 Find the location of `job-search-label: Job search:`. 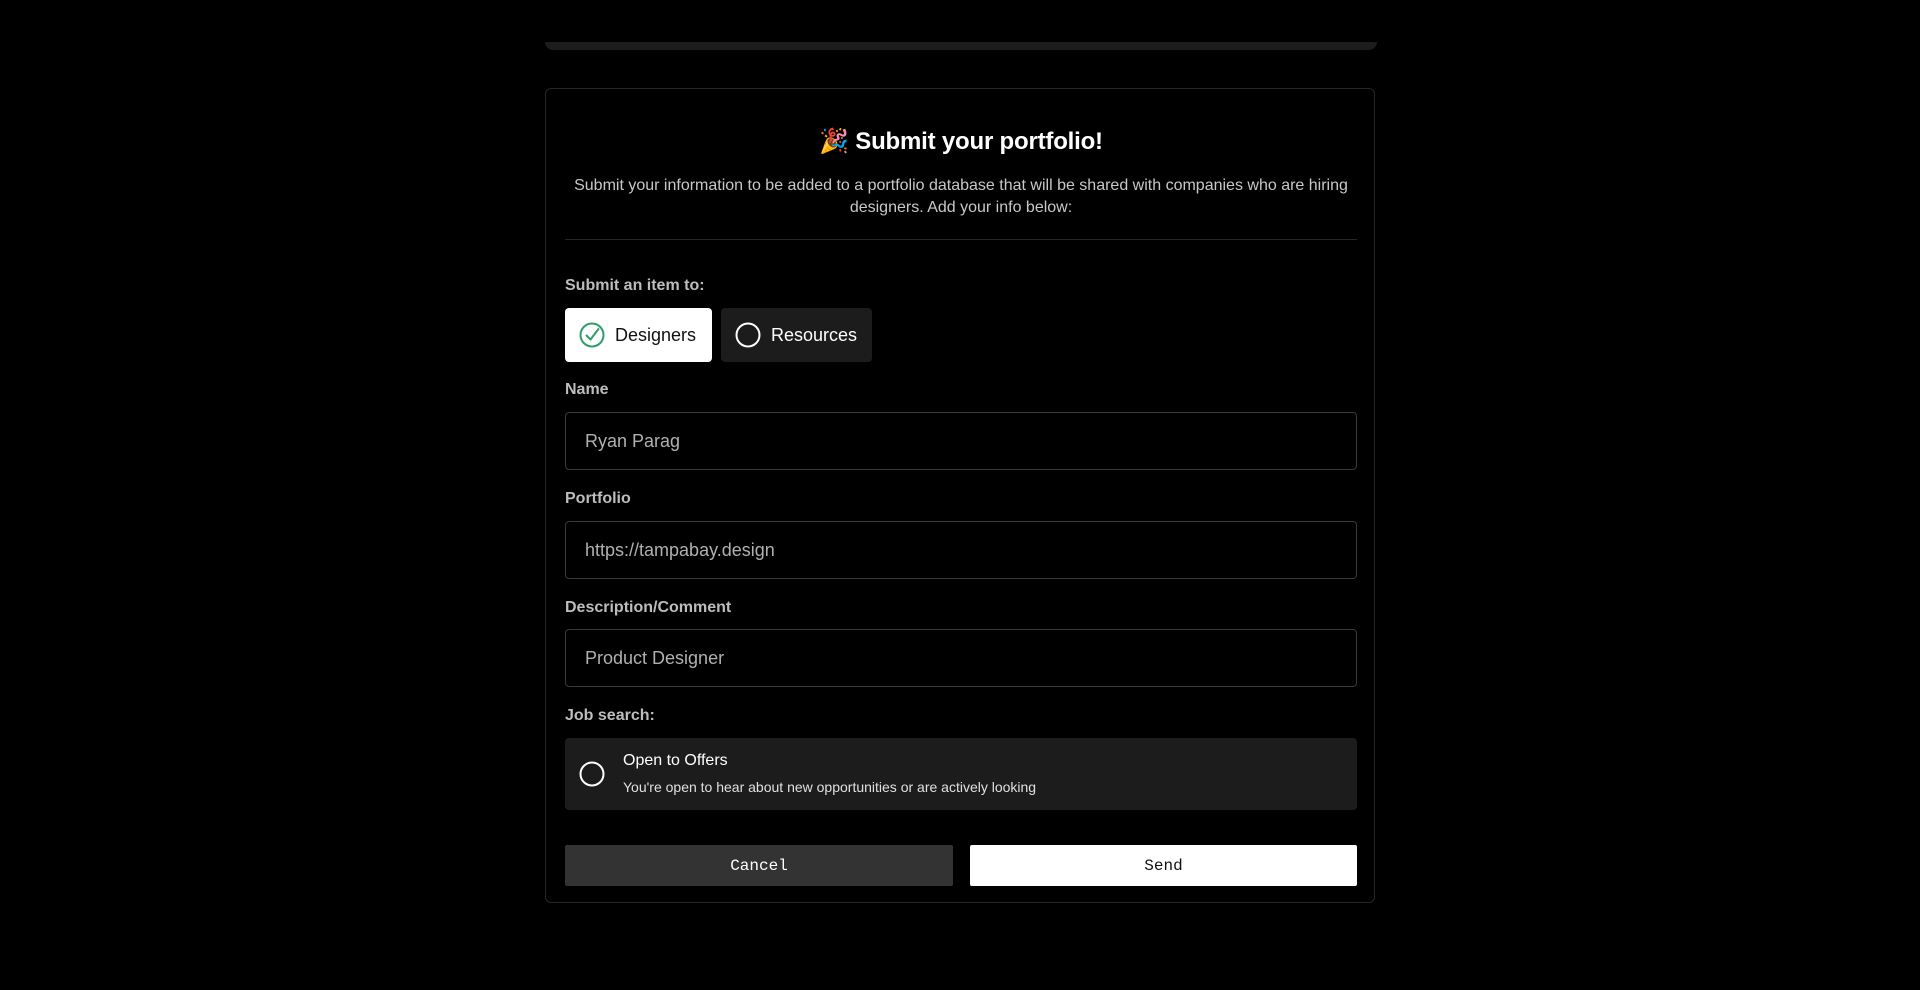

job-search-label: Job search: is located at coordinates (610, 715).